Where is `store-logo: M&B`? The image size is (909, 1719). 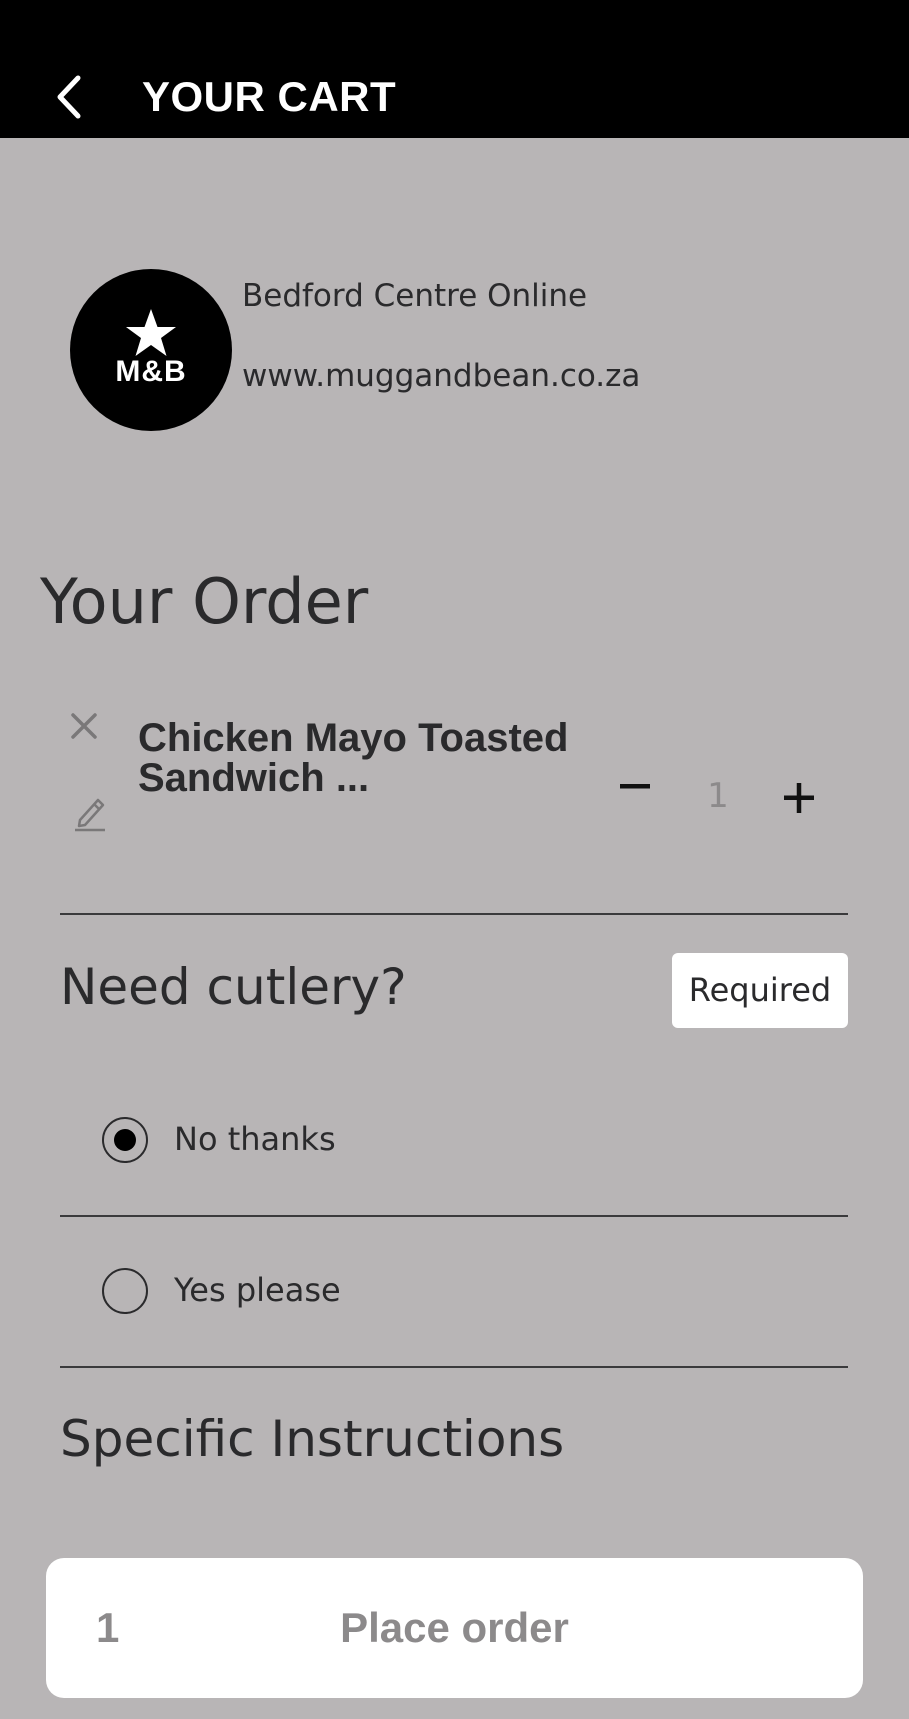
store-logo: M&B is located at coordinates (151, 350).